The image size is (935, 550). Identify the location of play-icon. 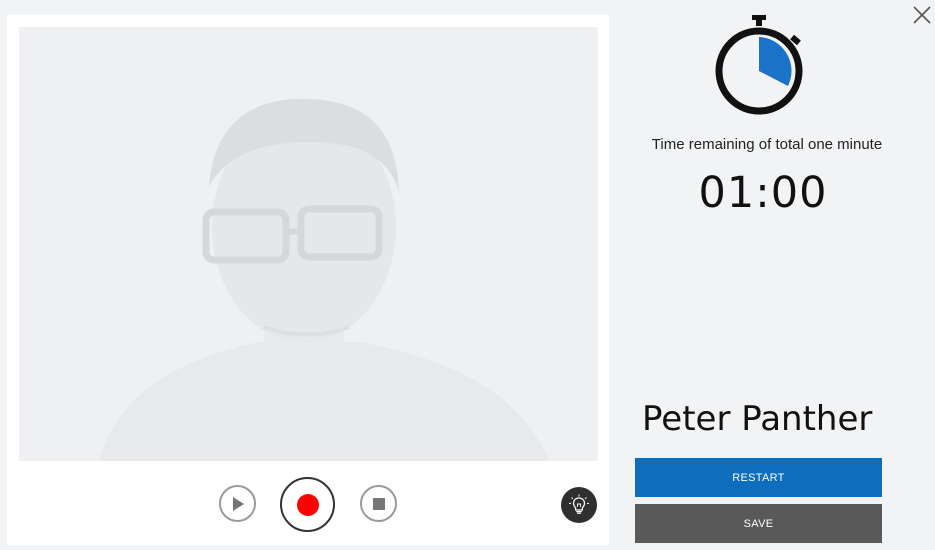
(238, 503).